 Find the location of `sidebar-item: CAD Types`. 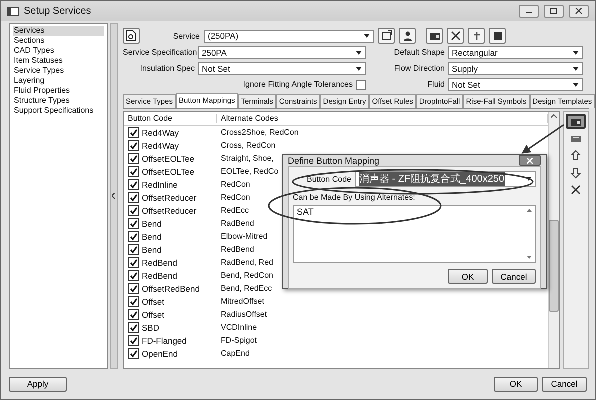

sidebar-item: CAD Types is located at coordinates (58, 51).